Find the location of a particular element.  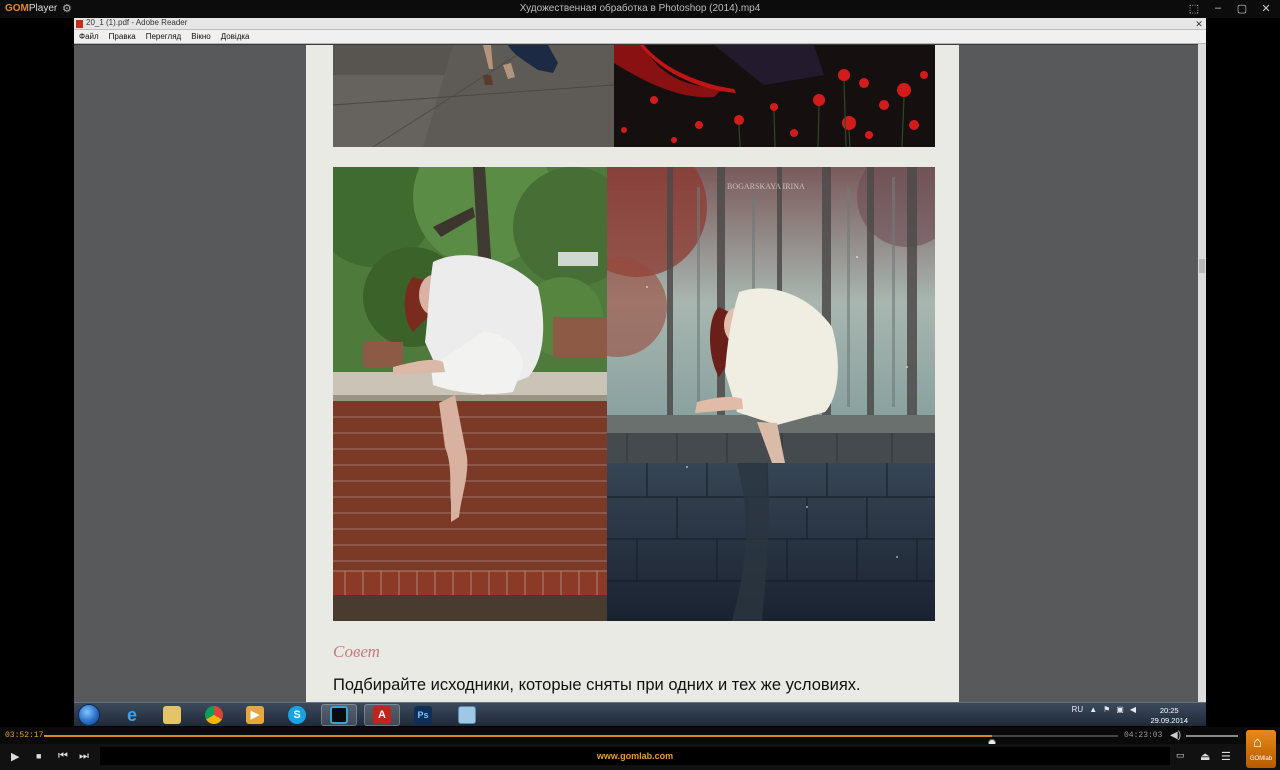

pdf-icon is located at coordinates (79, 24).